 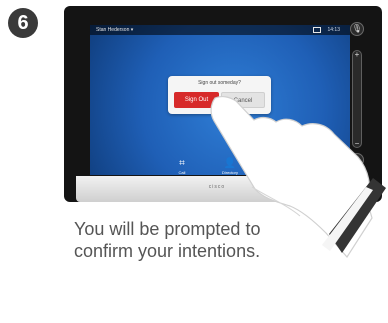 I want to click on home-button: ◐, so click(x=357, y=160).